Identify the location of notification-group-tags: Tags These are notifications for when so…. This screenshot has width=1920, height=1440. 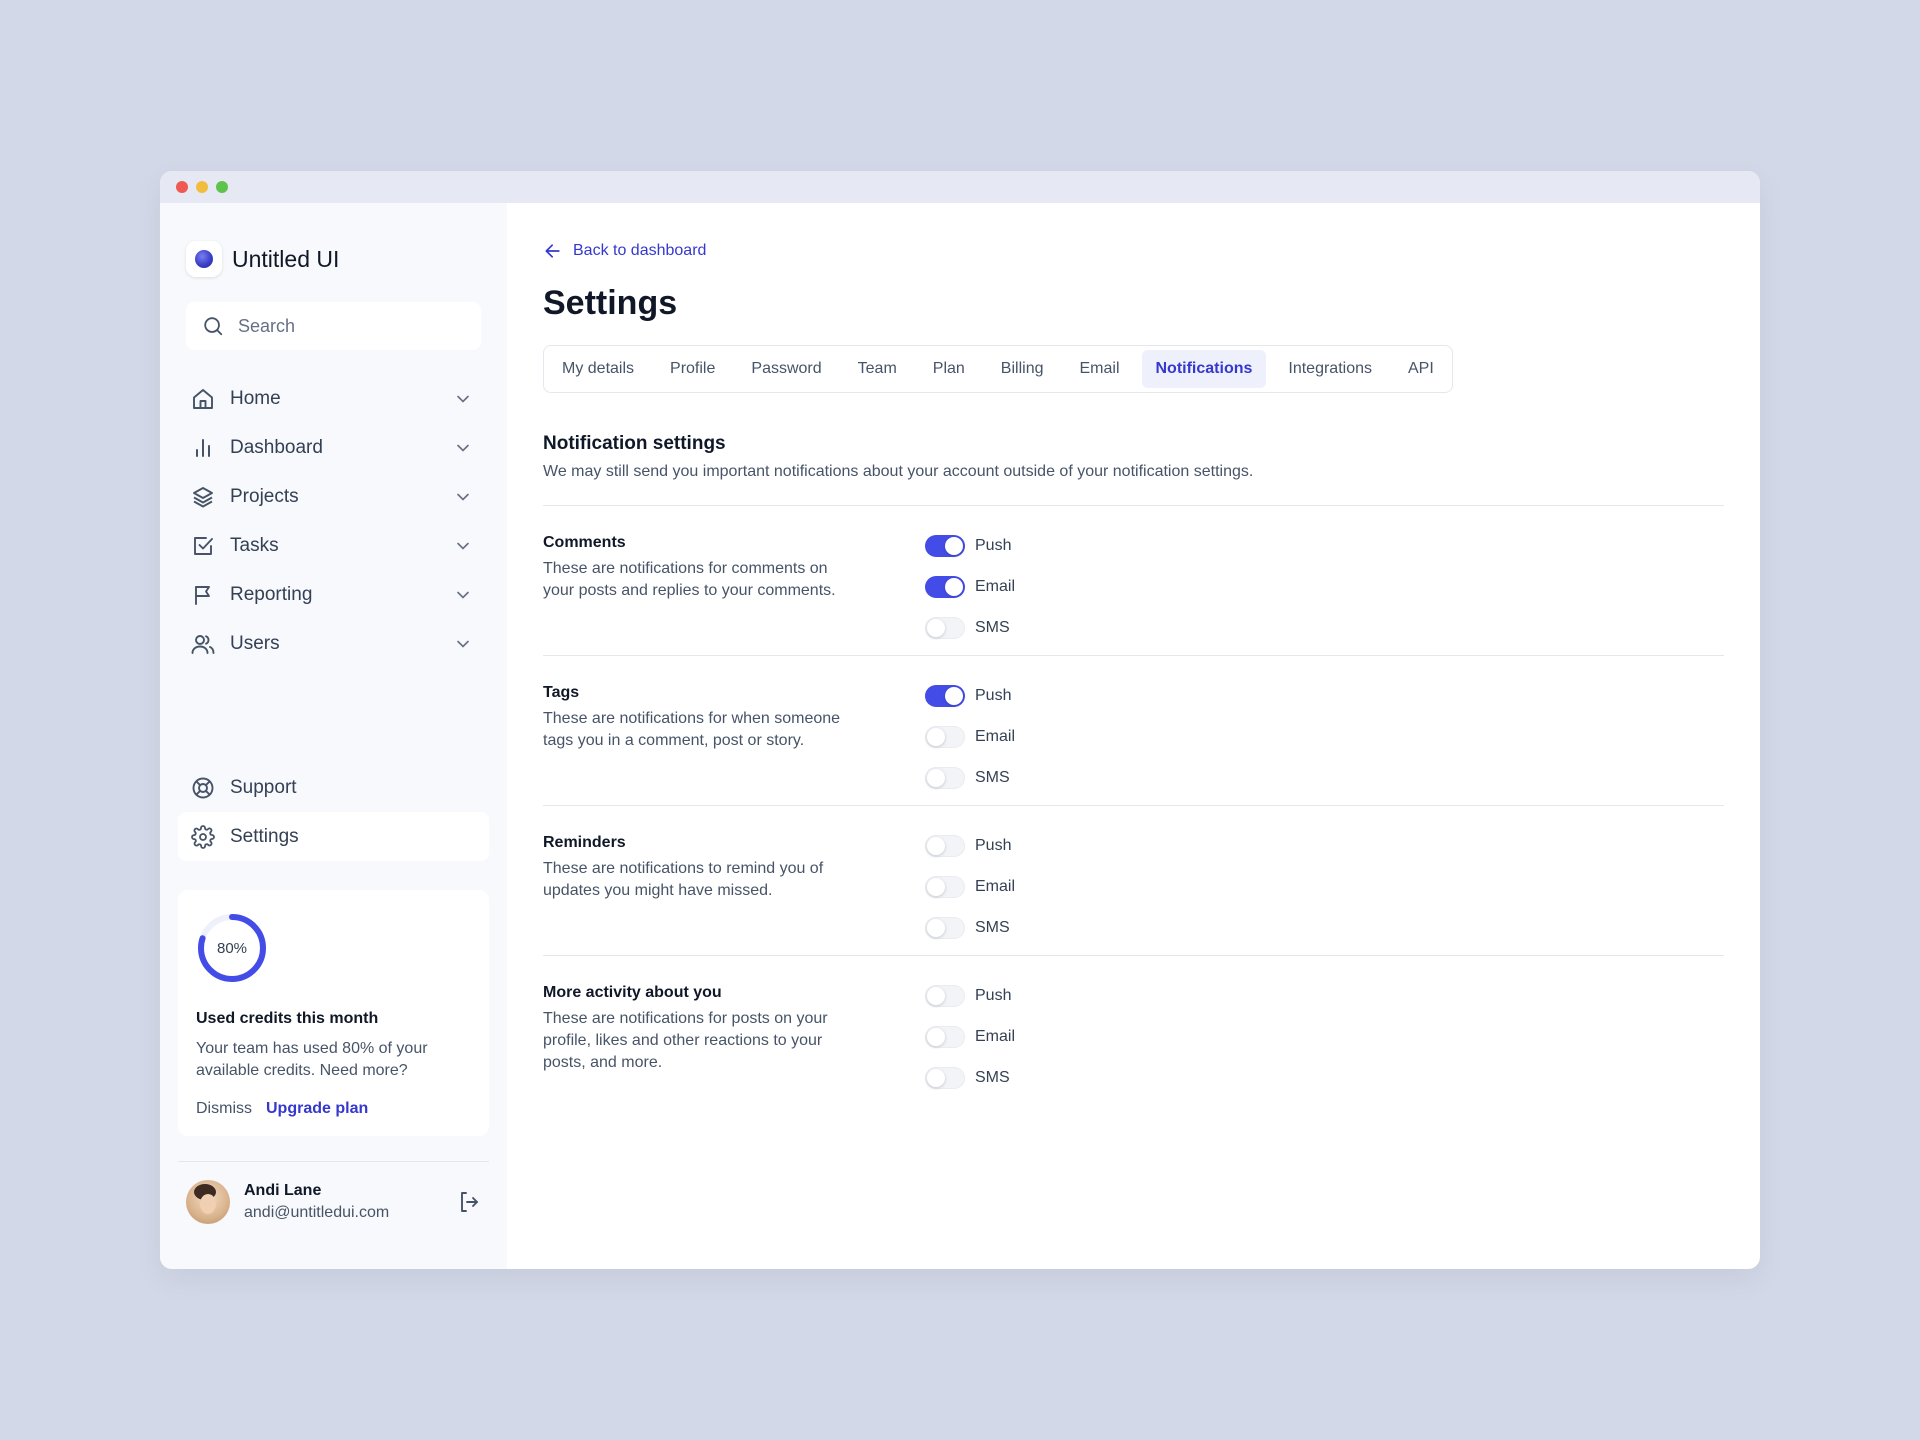
(1133, 731).